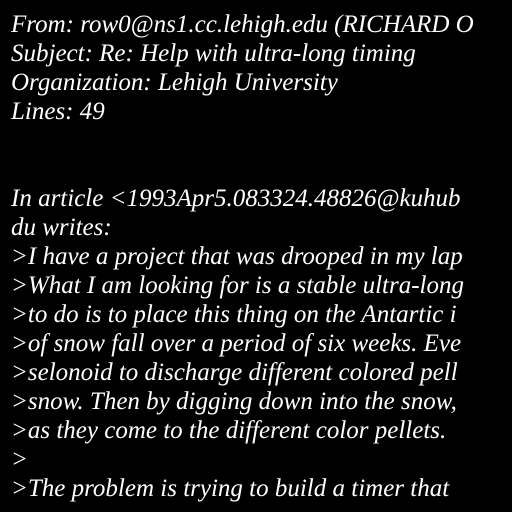 This screenshot has height=512, width=512. What do you see at coordinates (58, 111) in the screenshot?
I see `lines-count-line: Lines: 49` at bounding box center [58, 111].